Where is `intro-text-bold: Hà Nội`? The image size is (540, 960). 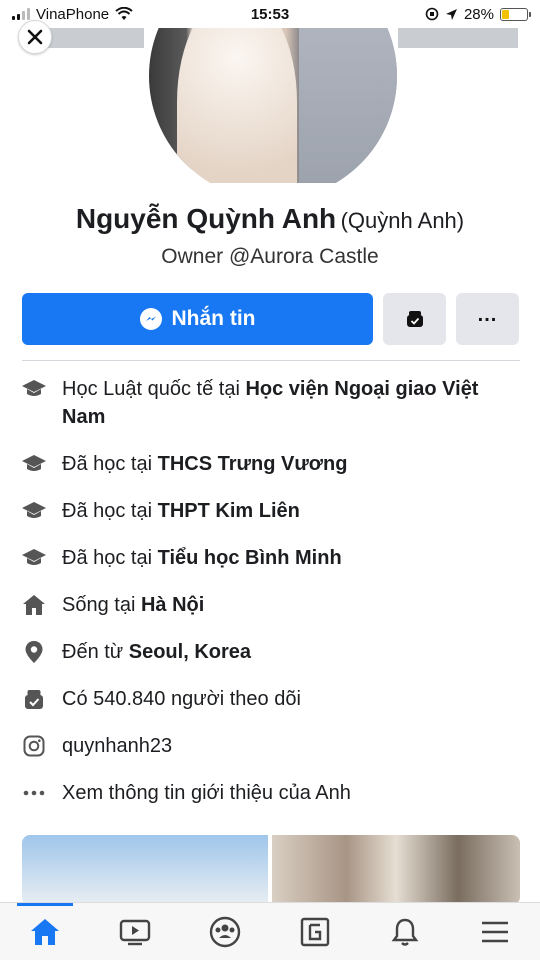 intro-text-bold: Hà Nội is located at coordinates (172, 605).